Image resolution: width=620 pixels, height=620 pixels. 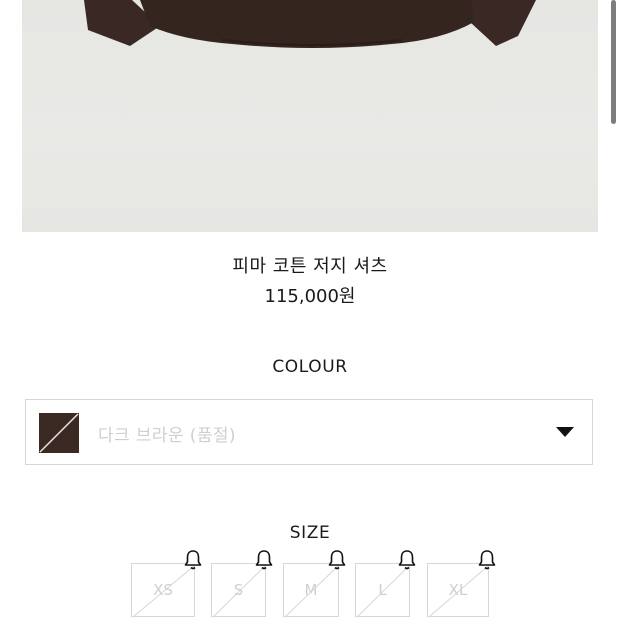 I want to click on chevron-down-icon, so click(x=565, y=432).